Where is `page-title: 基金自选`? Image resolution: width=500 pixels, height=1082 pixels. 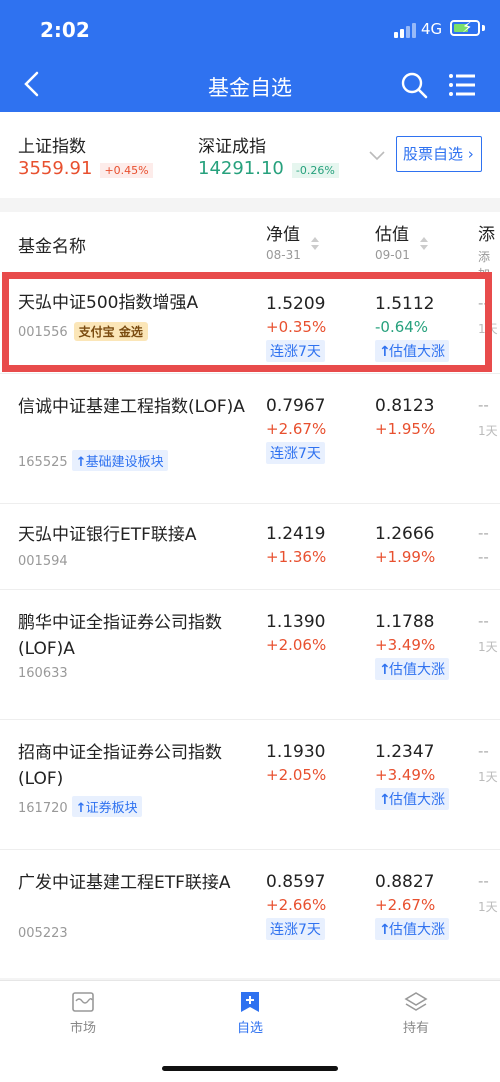
page-title: 基金自选 is located at coordinates (250, 88).